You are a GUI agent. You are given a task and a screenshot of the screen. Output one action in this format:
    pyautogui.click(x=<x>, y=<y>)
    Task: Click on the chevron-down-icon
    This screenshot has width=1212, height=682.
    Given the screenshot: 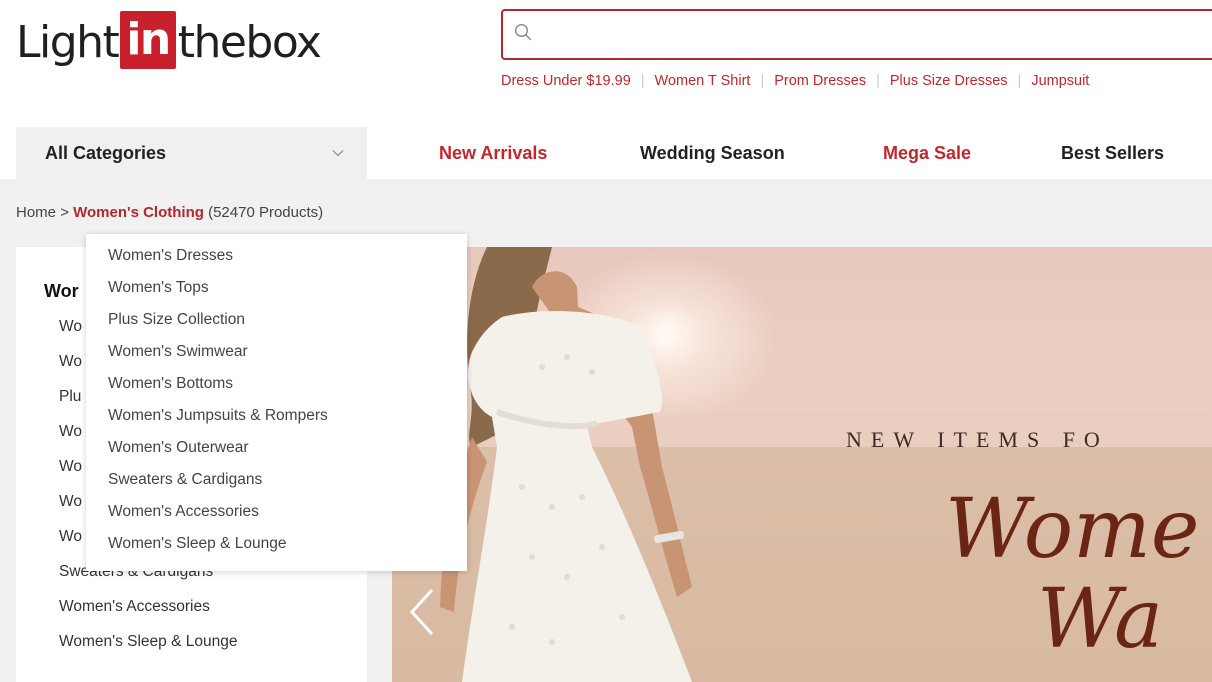 What is the action you would take?
    pyautogui.click(x=338, y=153)
    